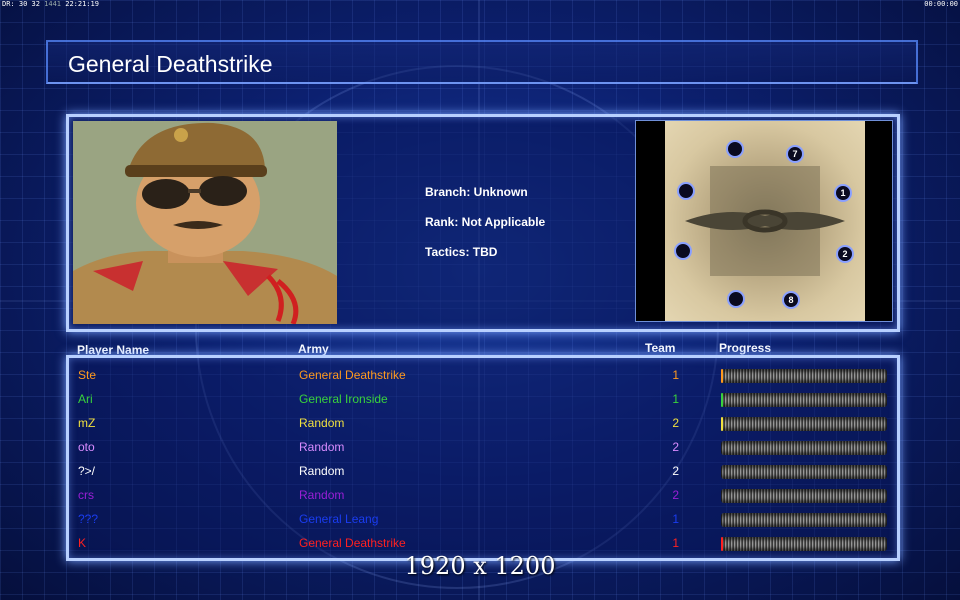  What do you see at coordinates (482, 62) in the screenshot?
I see `title-bar: General Deathstrike` at bounding box center [482, 62].